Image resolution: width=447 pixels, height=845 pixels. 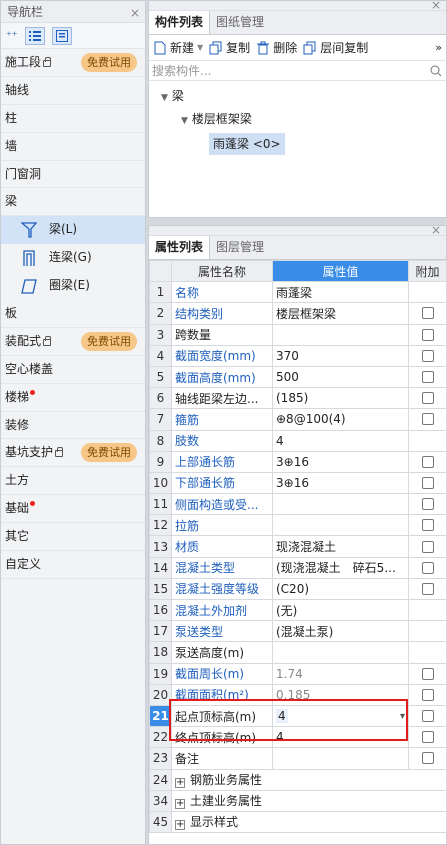 What do you see at coordinates (340, 419) in the screenshot?
I see `property-value: ⊕8@100(4)` at bounding box center [340, 419].